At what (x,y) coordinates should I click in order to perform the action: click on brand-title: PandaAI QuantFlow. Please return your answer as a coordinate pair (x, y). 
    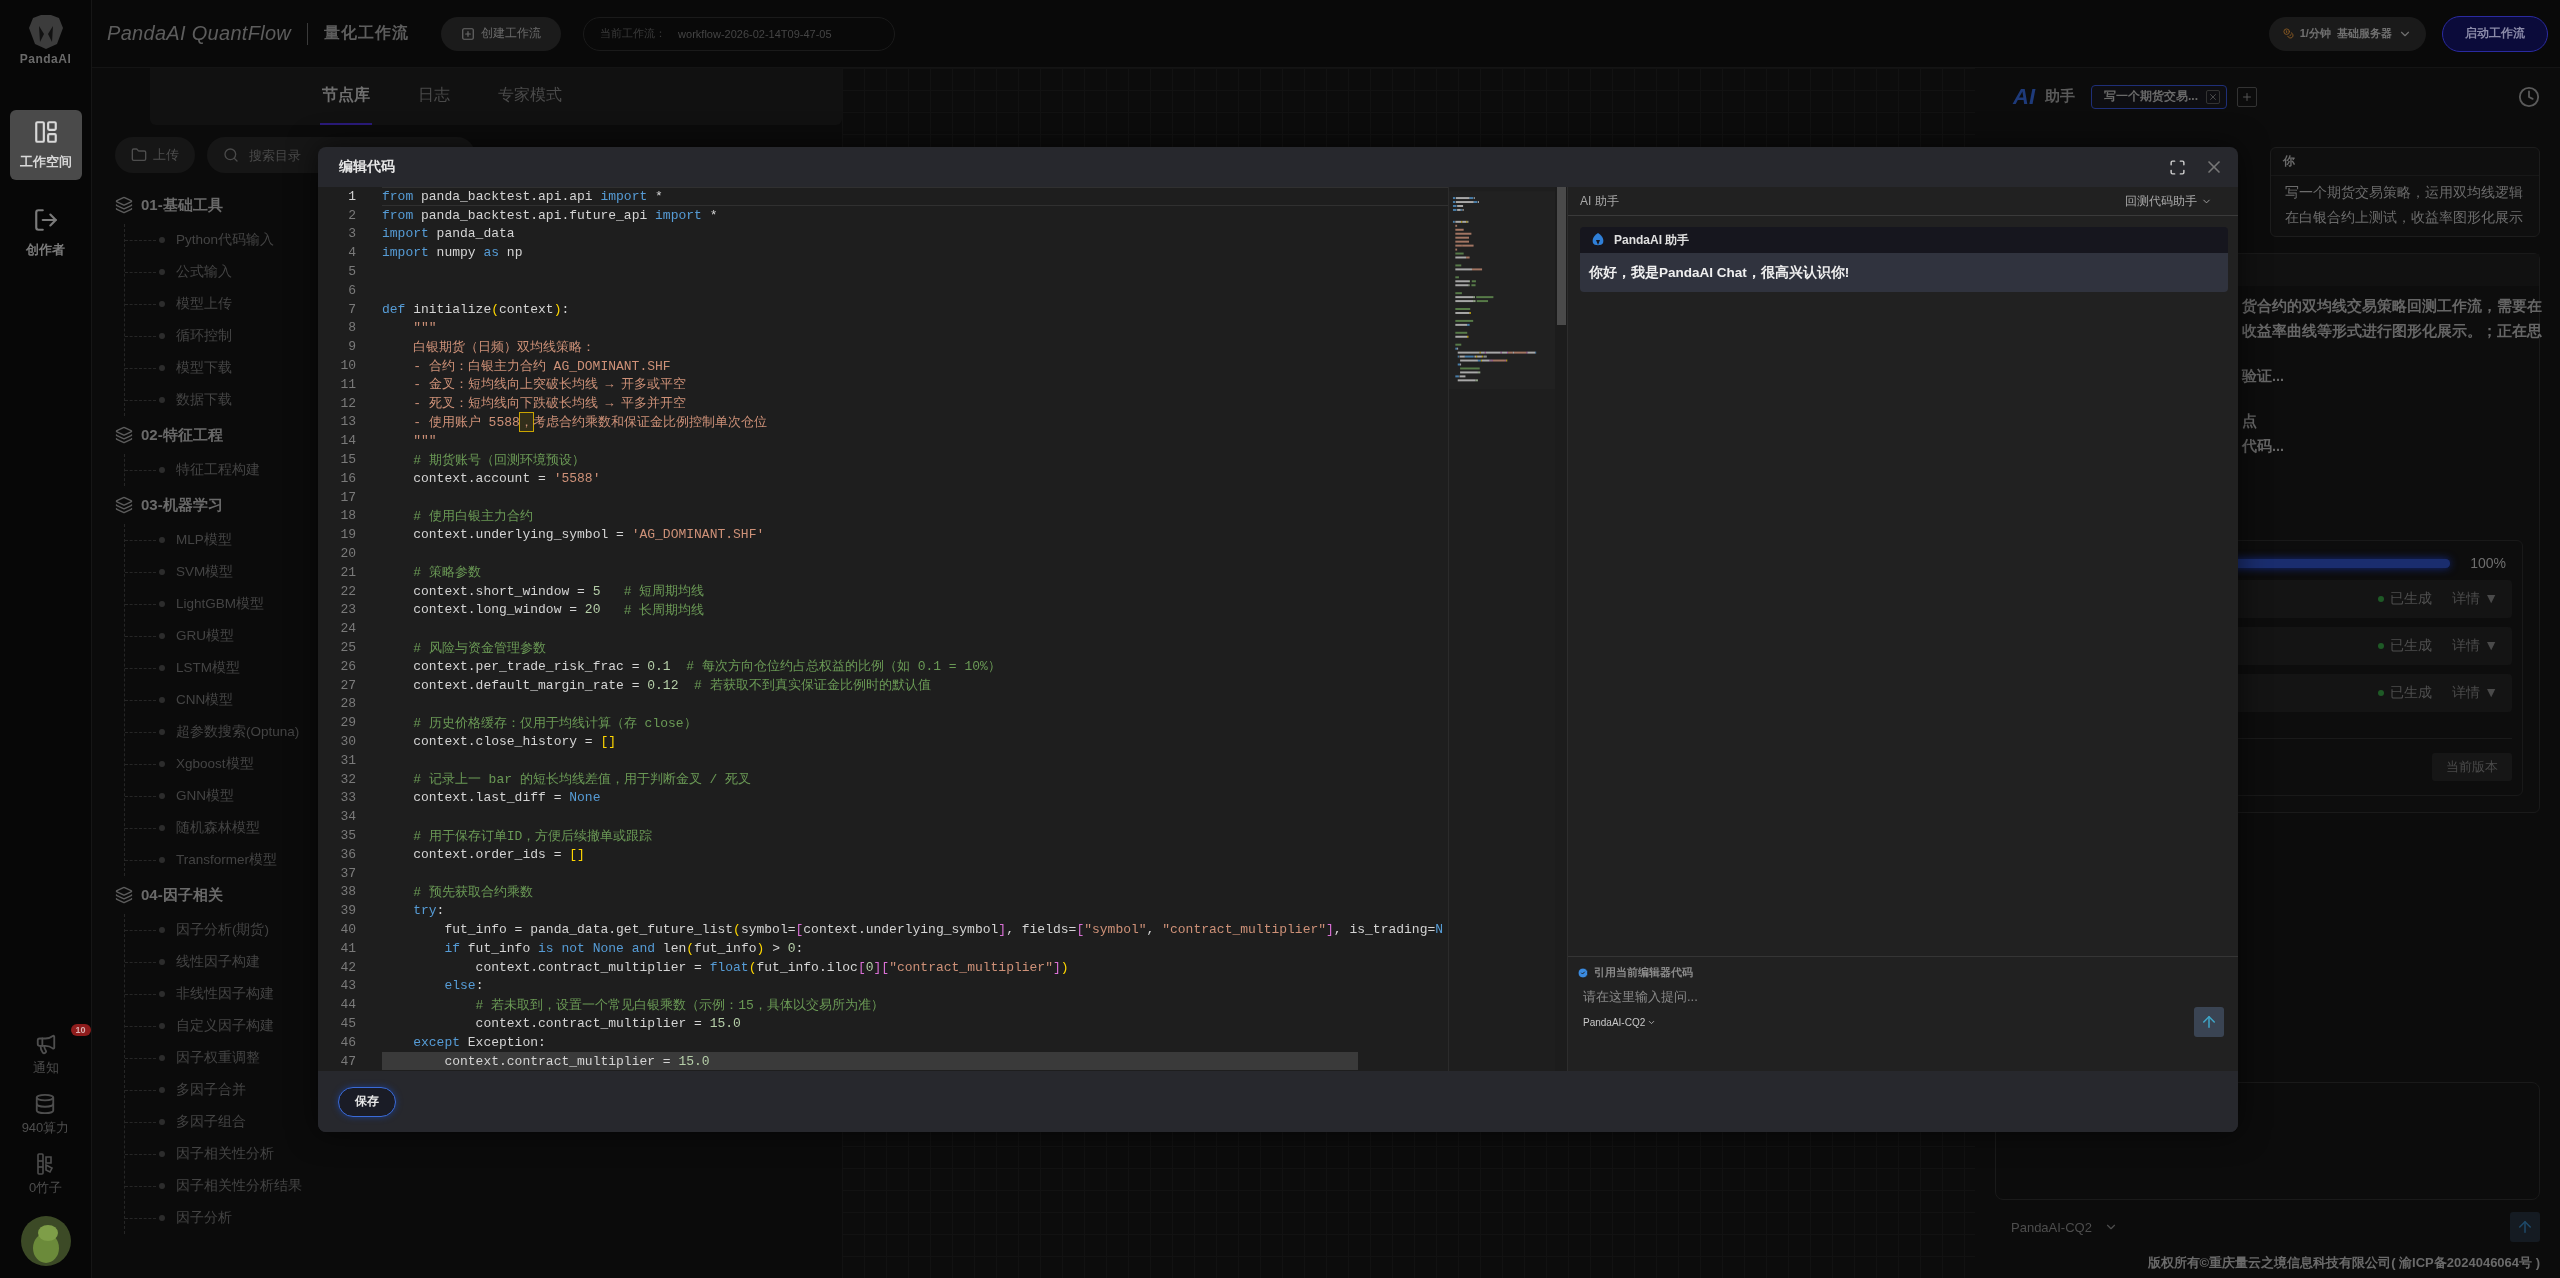
    Looking at the image, I should click on (199, 33).